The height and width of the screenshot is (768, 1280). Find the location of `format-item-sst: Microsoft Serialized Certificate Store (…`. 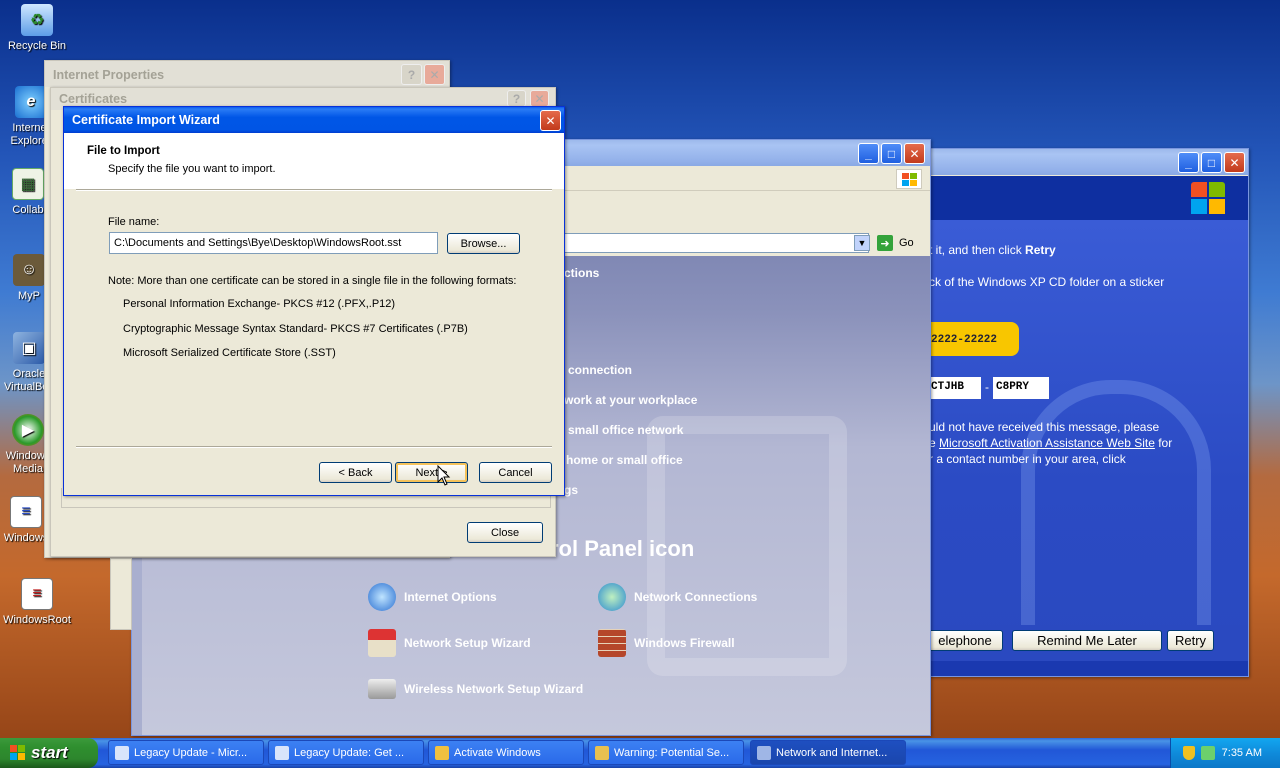

format-item-sst: Microsoft Serialized Certificate Store (… is located at coordinates (229, 353).